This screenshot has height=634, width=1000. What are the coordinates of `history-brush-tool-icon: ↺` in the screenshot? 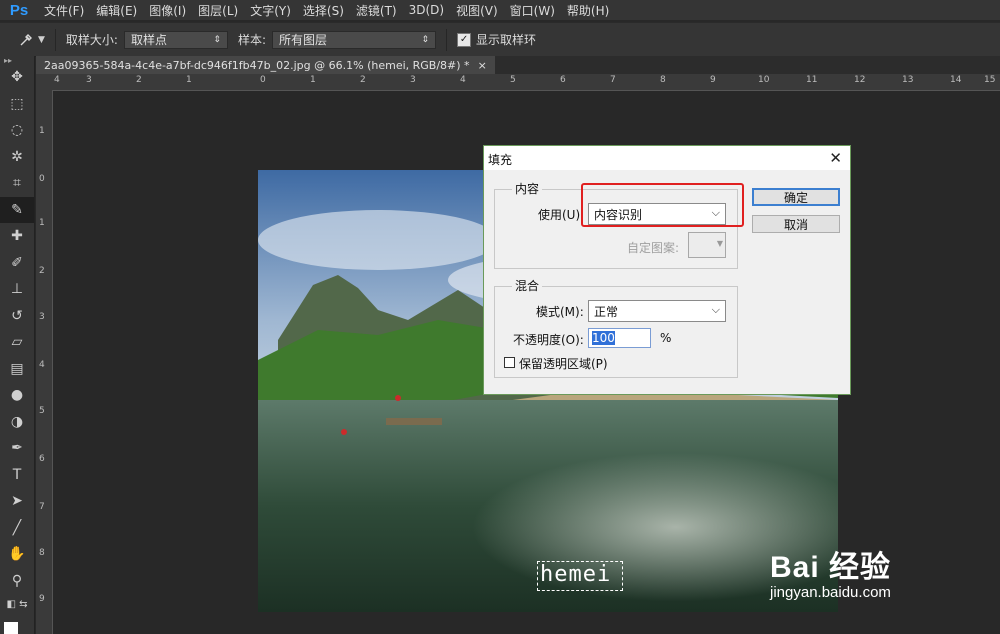 It's located at (17, 316).